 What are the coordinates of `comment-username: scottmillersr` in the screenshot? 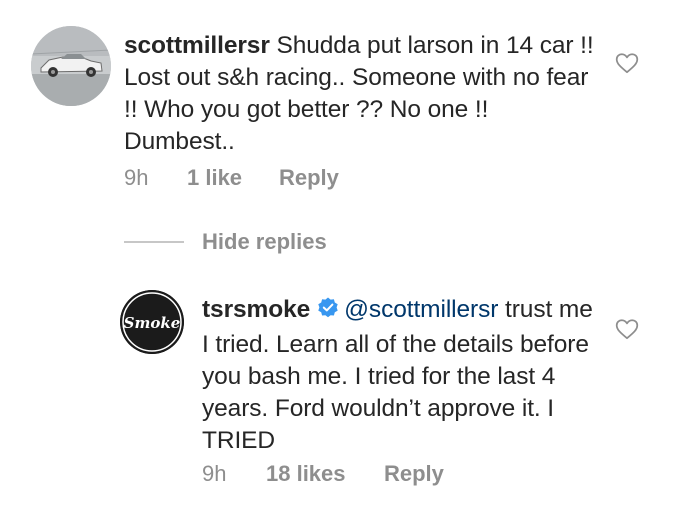 It's located at (197, 45).